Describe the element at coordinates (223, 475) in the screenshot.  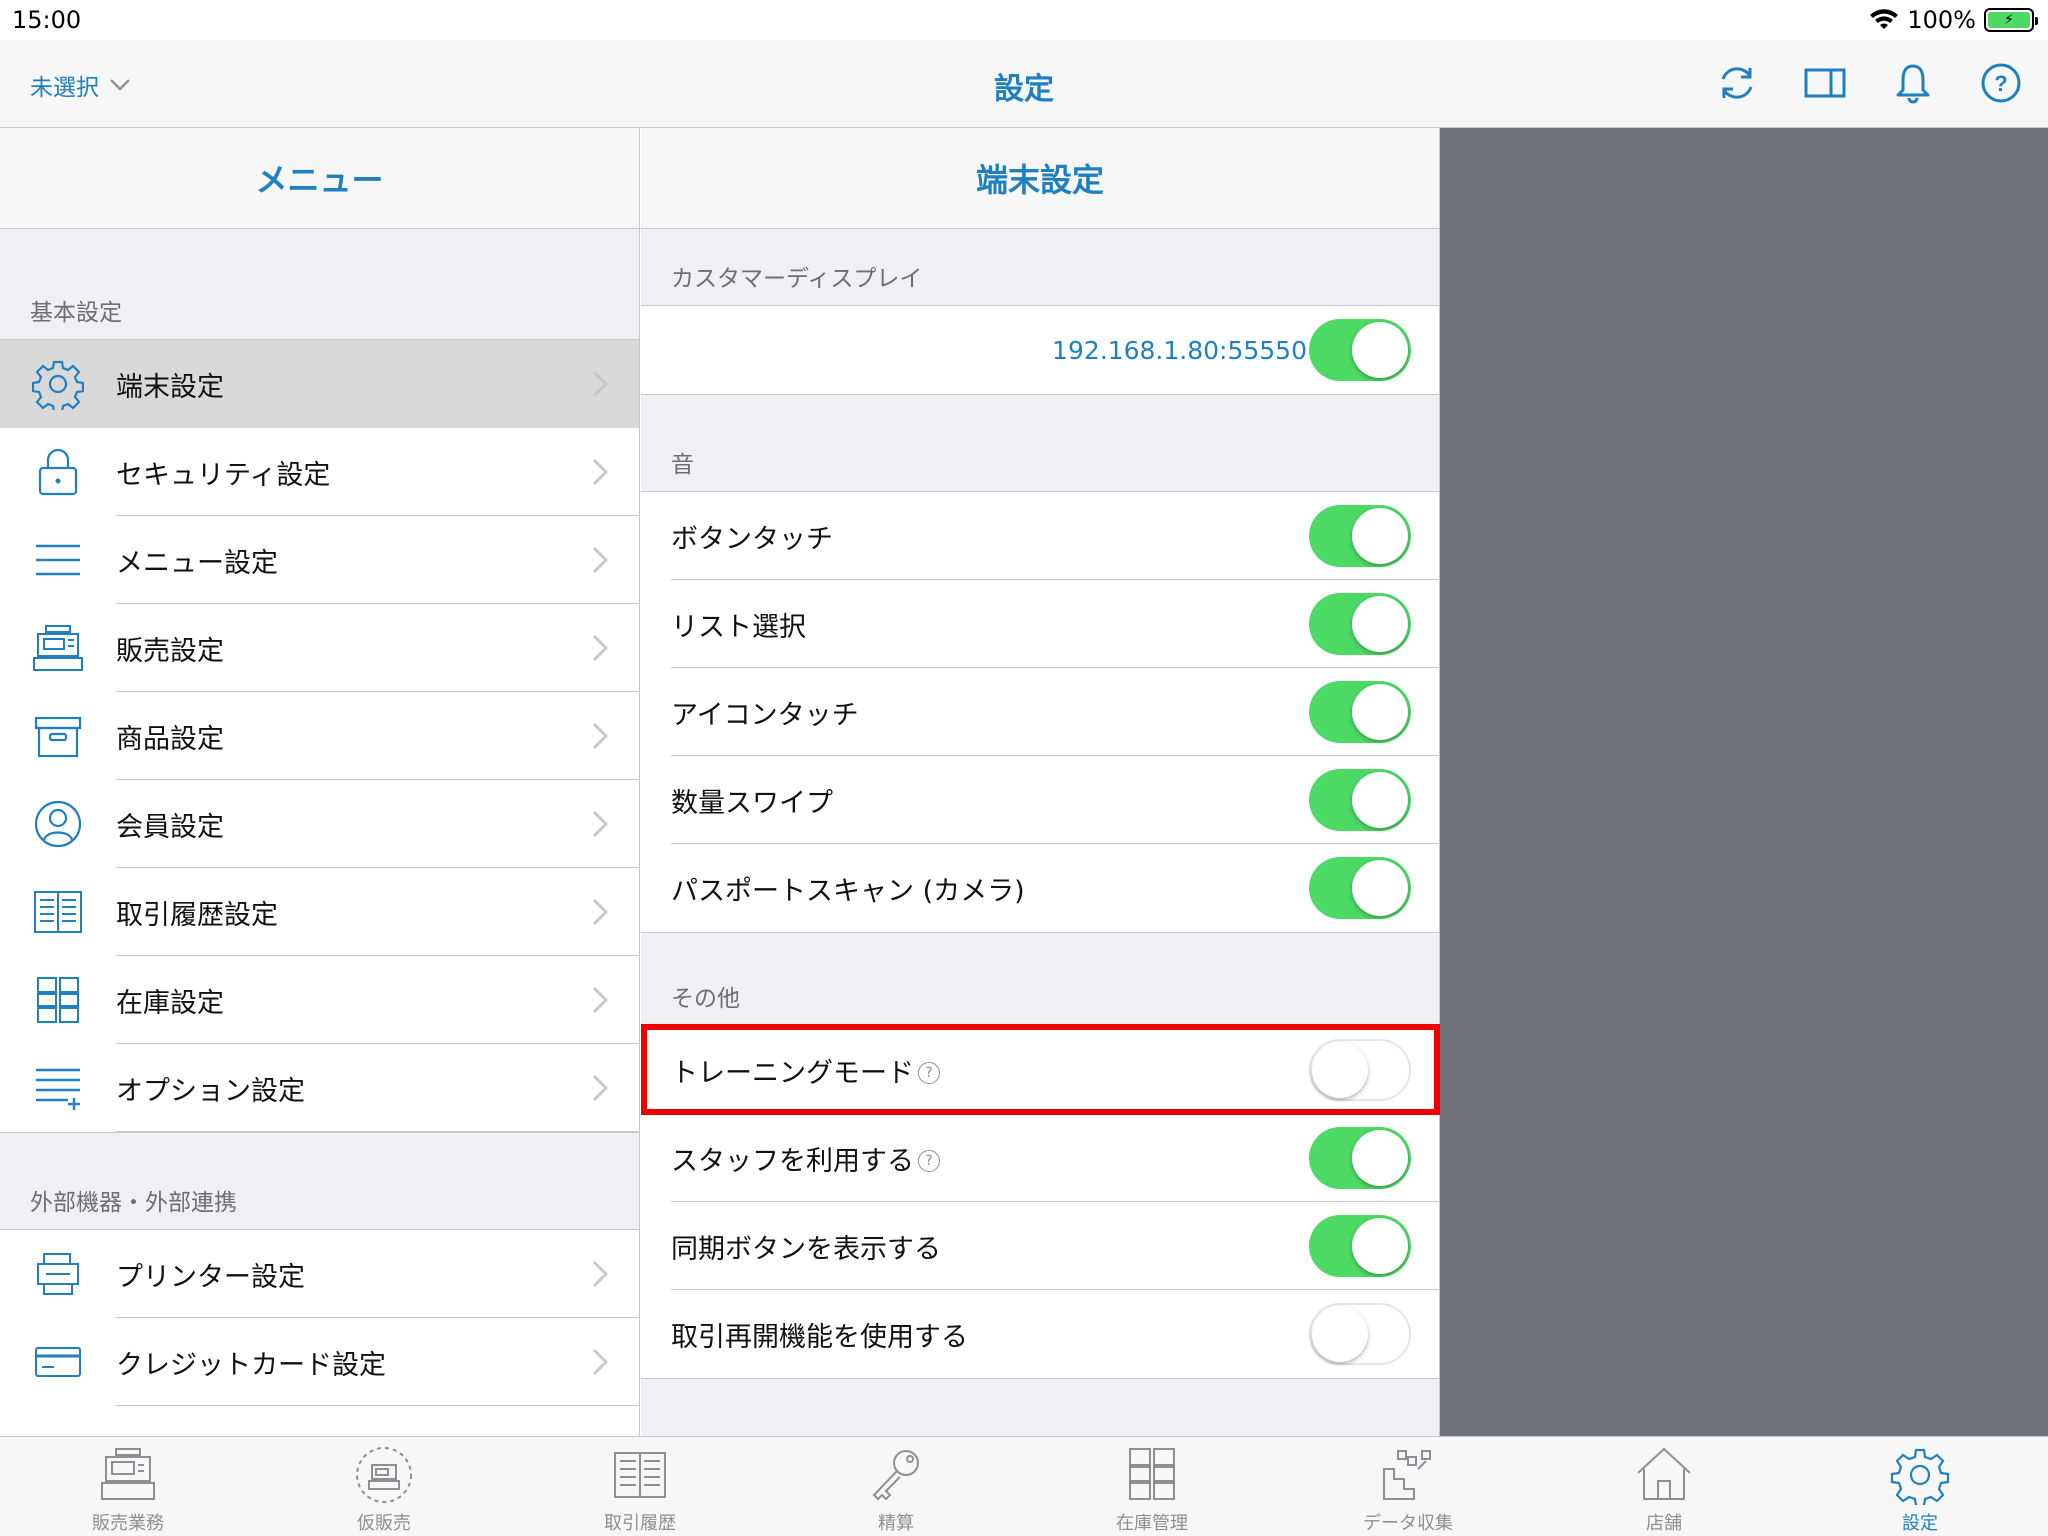
I see `menu-item-label: セキュリティ設定` at that location.